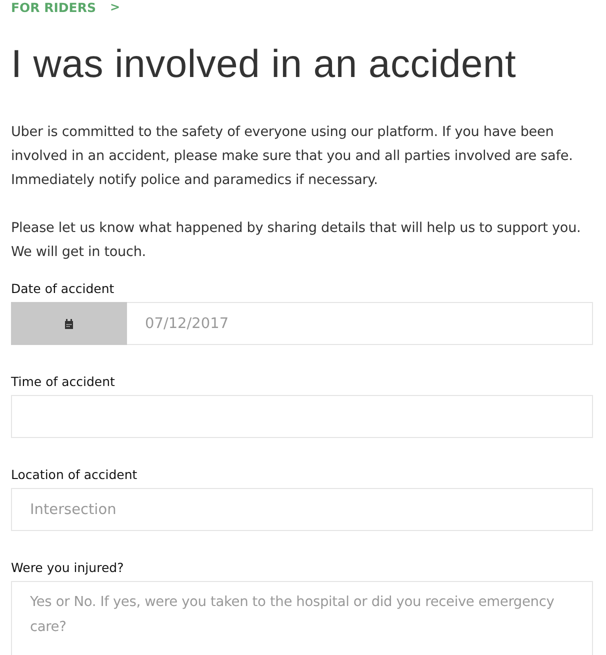 Image resolution: width=606 pixels, height=655 pixels. I want to click on input-field, so click(302, 416).